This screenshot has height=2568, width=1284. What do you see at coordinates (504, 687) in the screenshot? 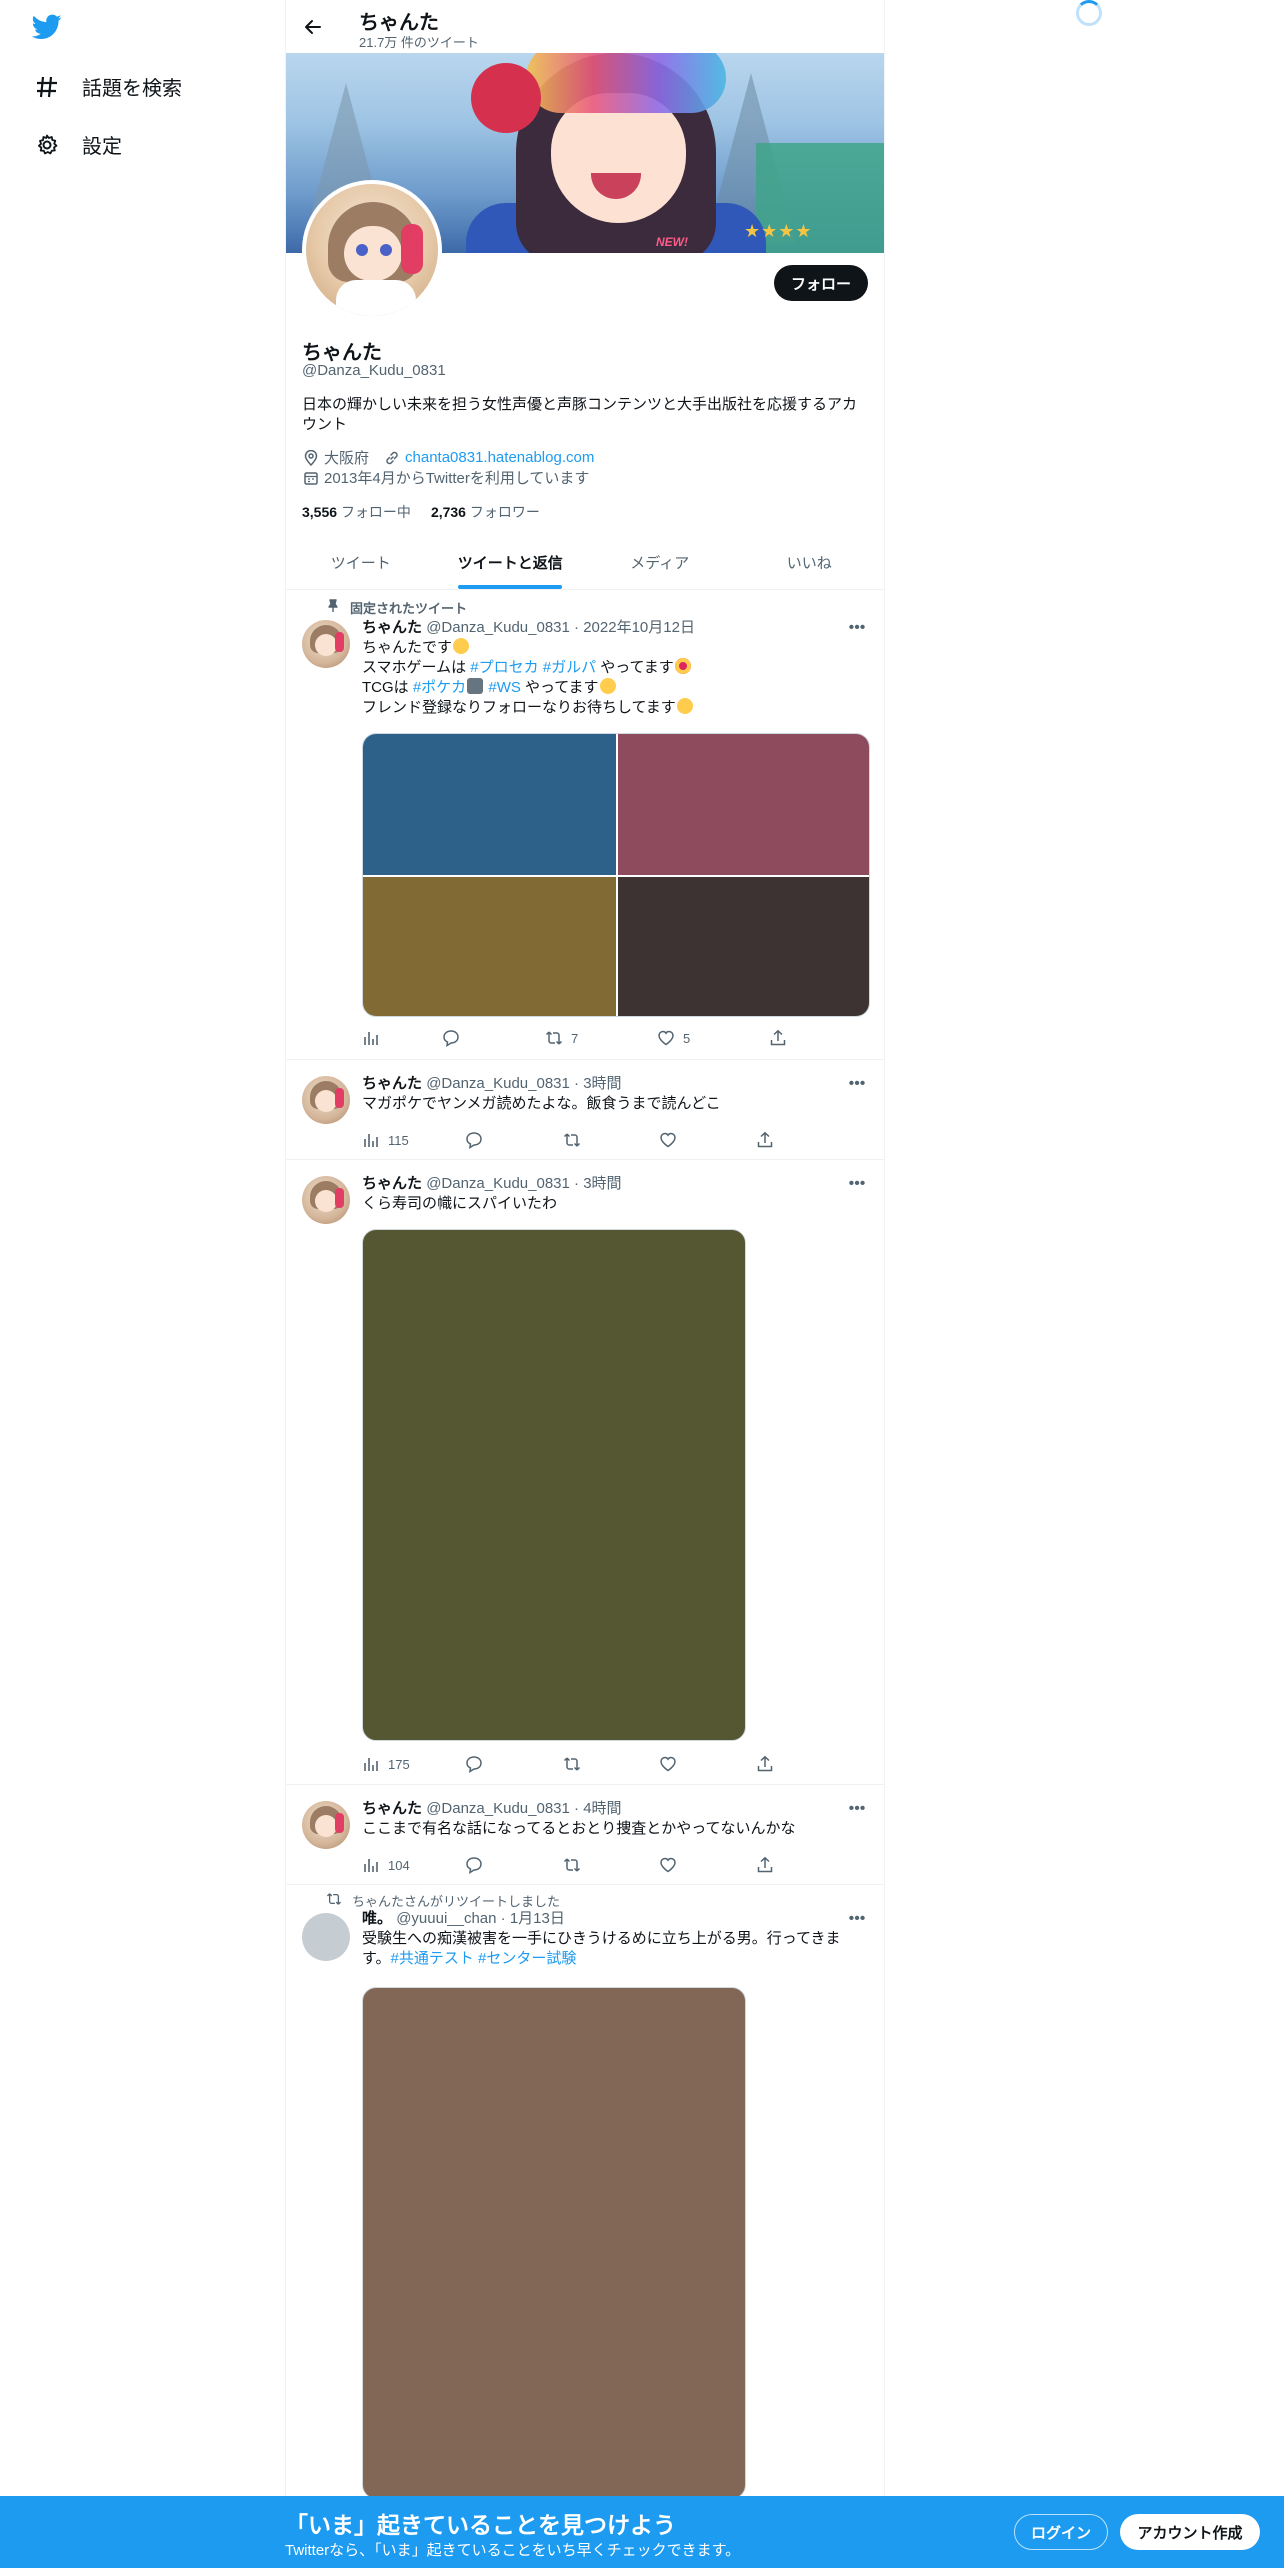
I see `hashtag-link: #WS` at bounding box center [504, 687].